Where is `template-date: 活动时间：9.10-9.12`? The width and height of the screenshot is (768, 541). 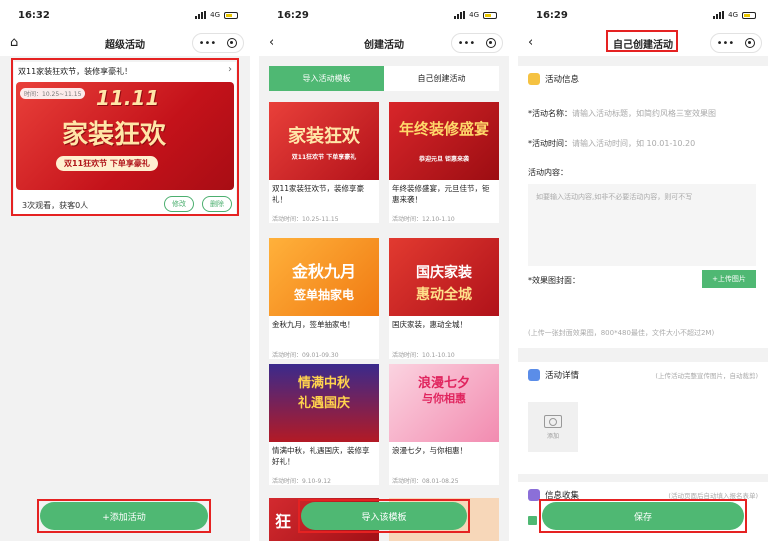
template-date: 活动时间：9.10-9.12 is located at coordinates (301, 481).